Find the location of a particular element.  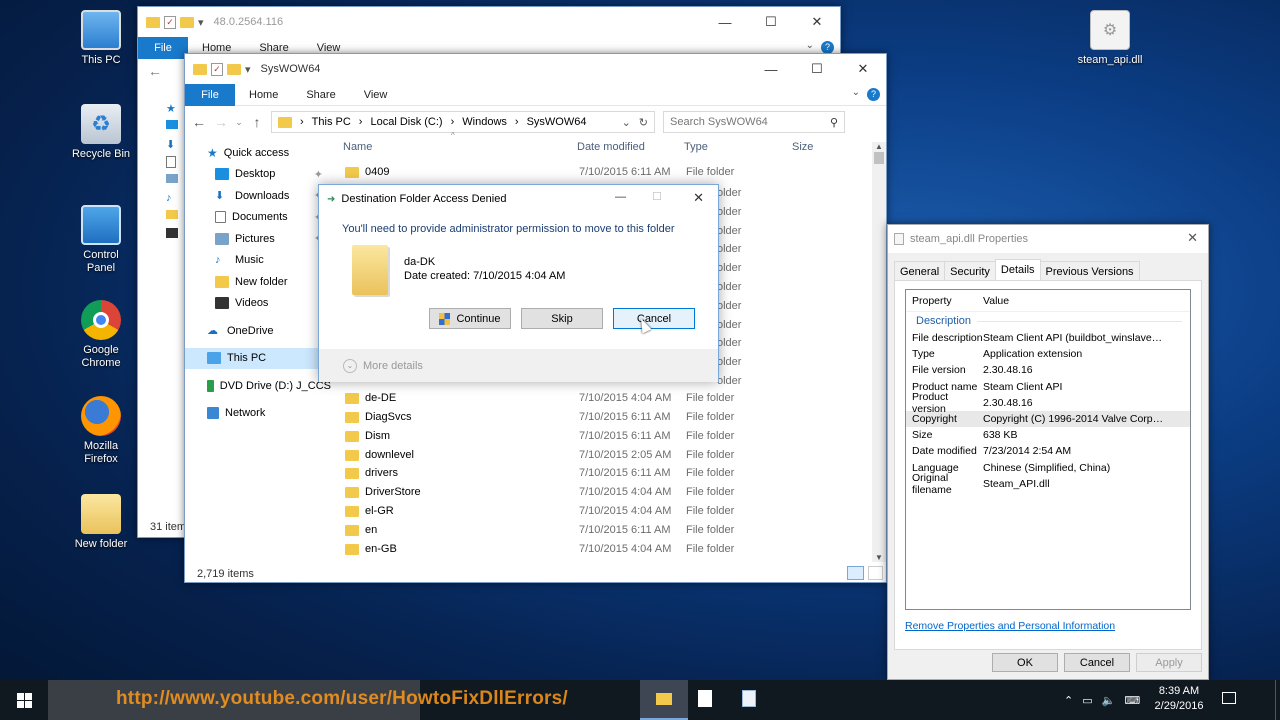

vertical-scrollbar: ▲ ▼ is located at coordinates (879, 352).